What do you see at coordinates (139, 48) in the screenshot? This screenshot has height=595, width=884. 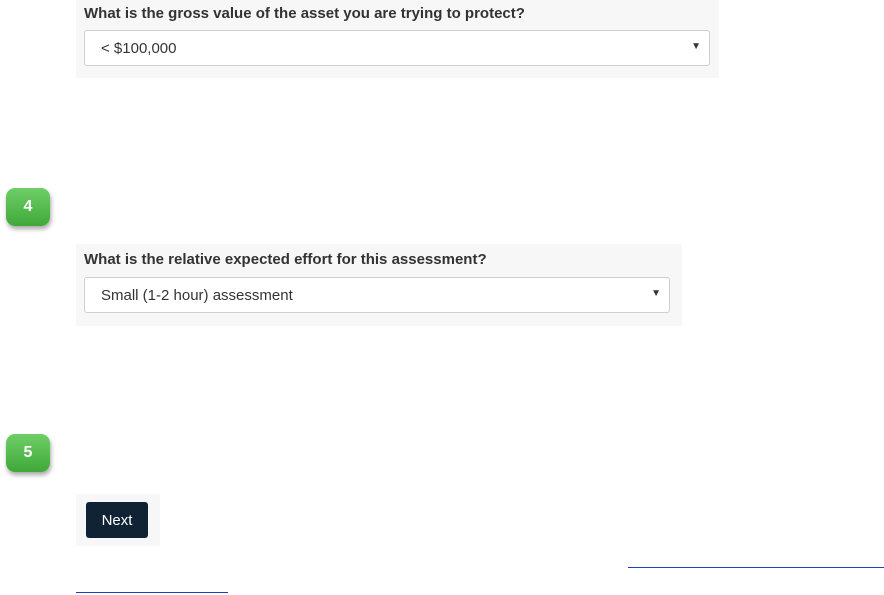 I see `asset-value-selected: < $100,000` at bounding box center [139, 48].